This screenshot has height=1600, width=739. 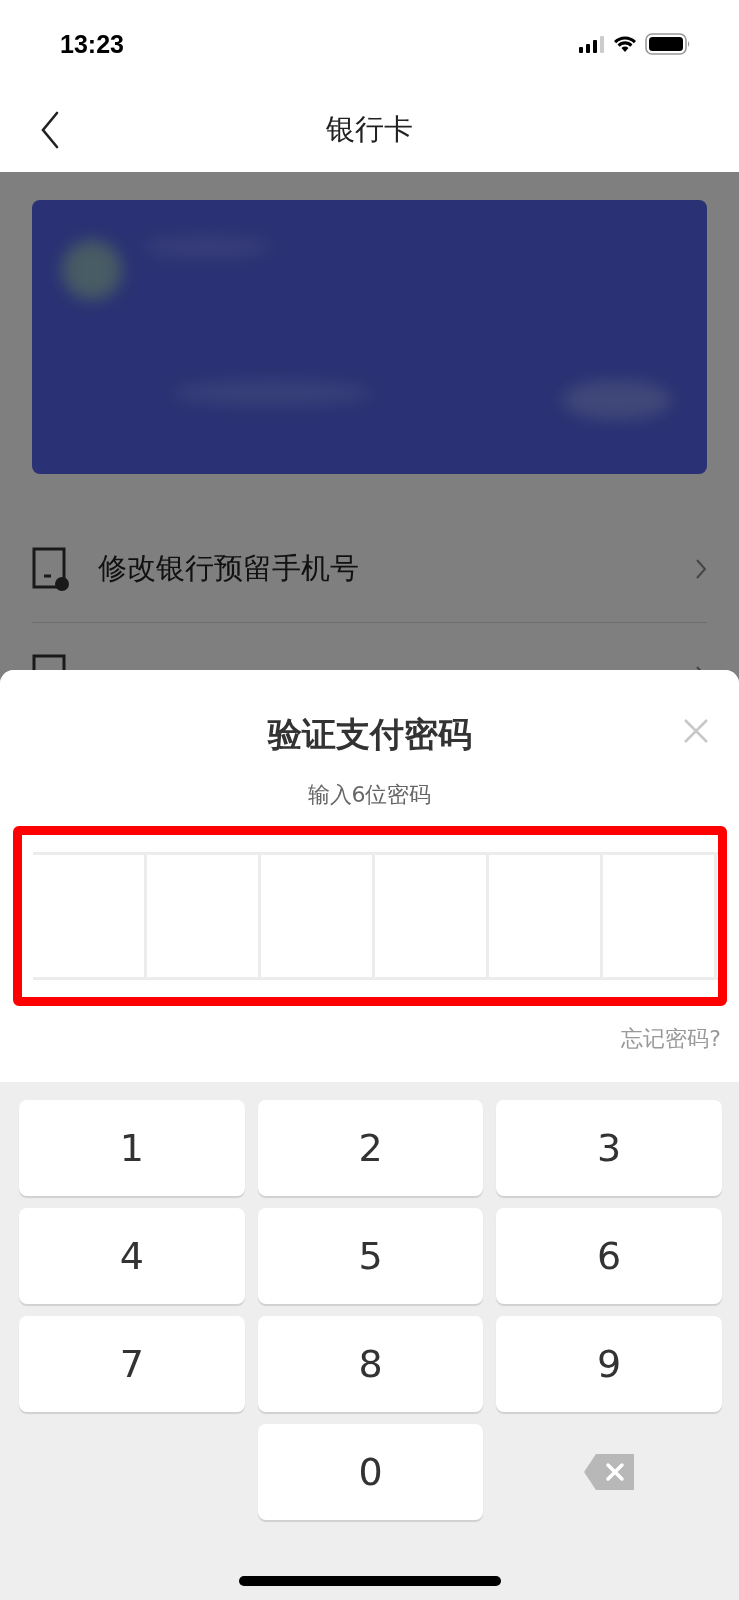 What do you see at coordinates (625, 44) in the screenshot?
I see `wifi-icon` at bounding box center [625, 44].